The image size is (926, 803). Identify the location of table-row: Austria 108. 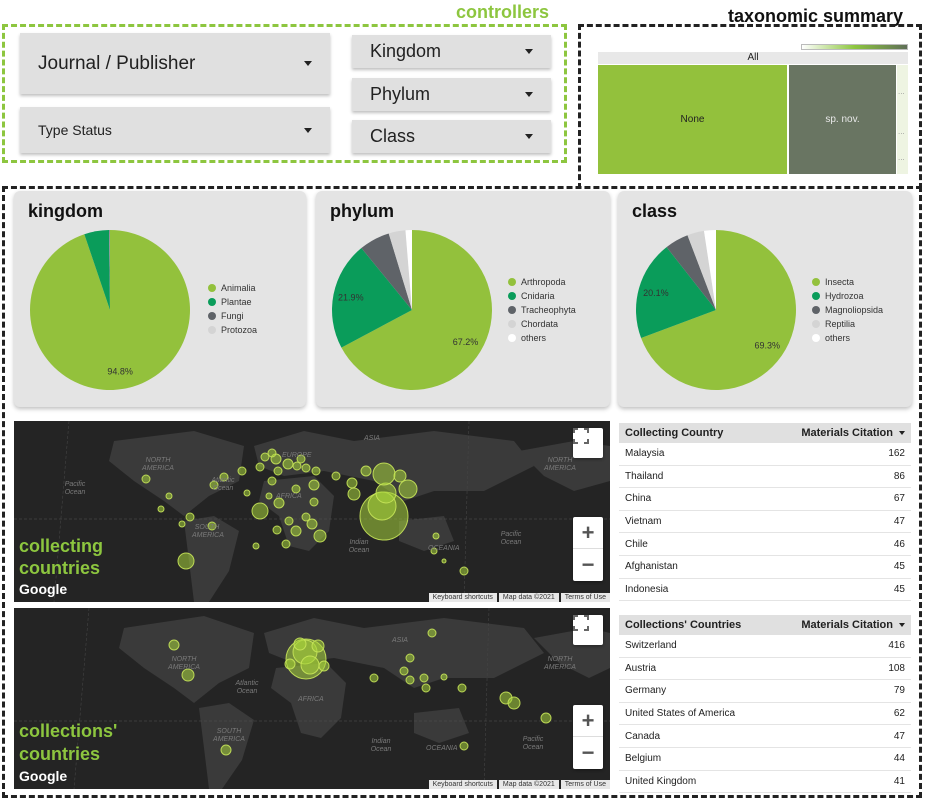
(765, 669).